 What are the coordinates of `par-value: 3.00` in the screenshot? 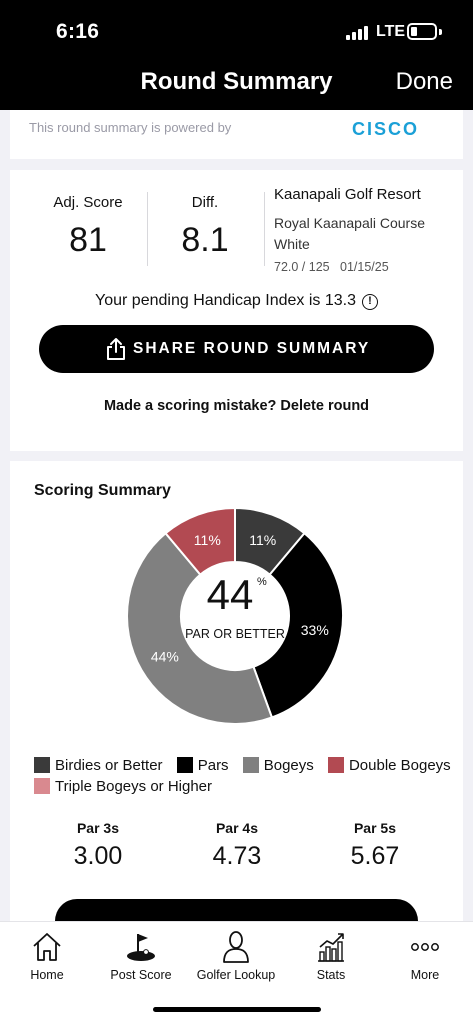 It's located at (98, 856).